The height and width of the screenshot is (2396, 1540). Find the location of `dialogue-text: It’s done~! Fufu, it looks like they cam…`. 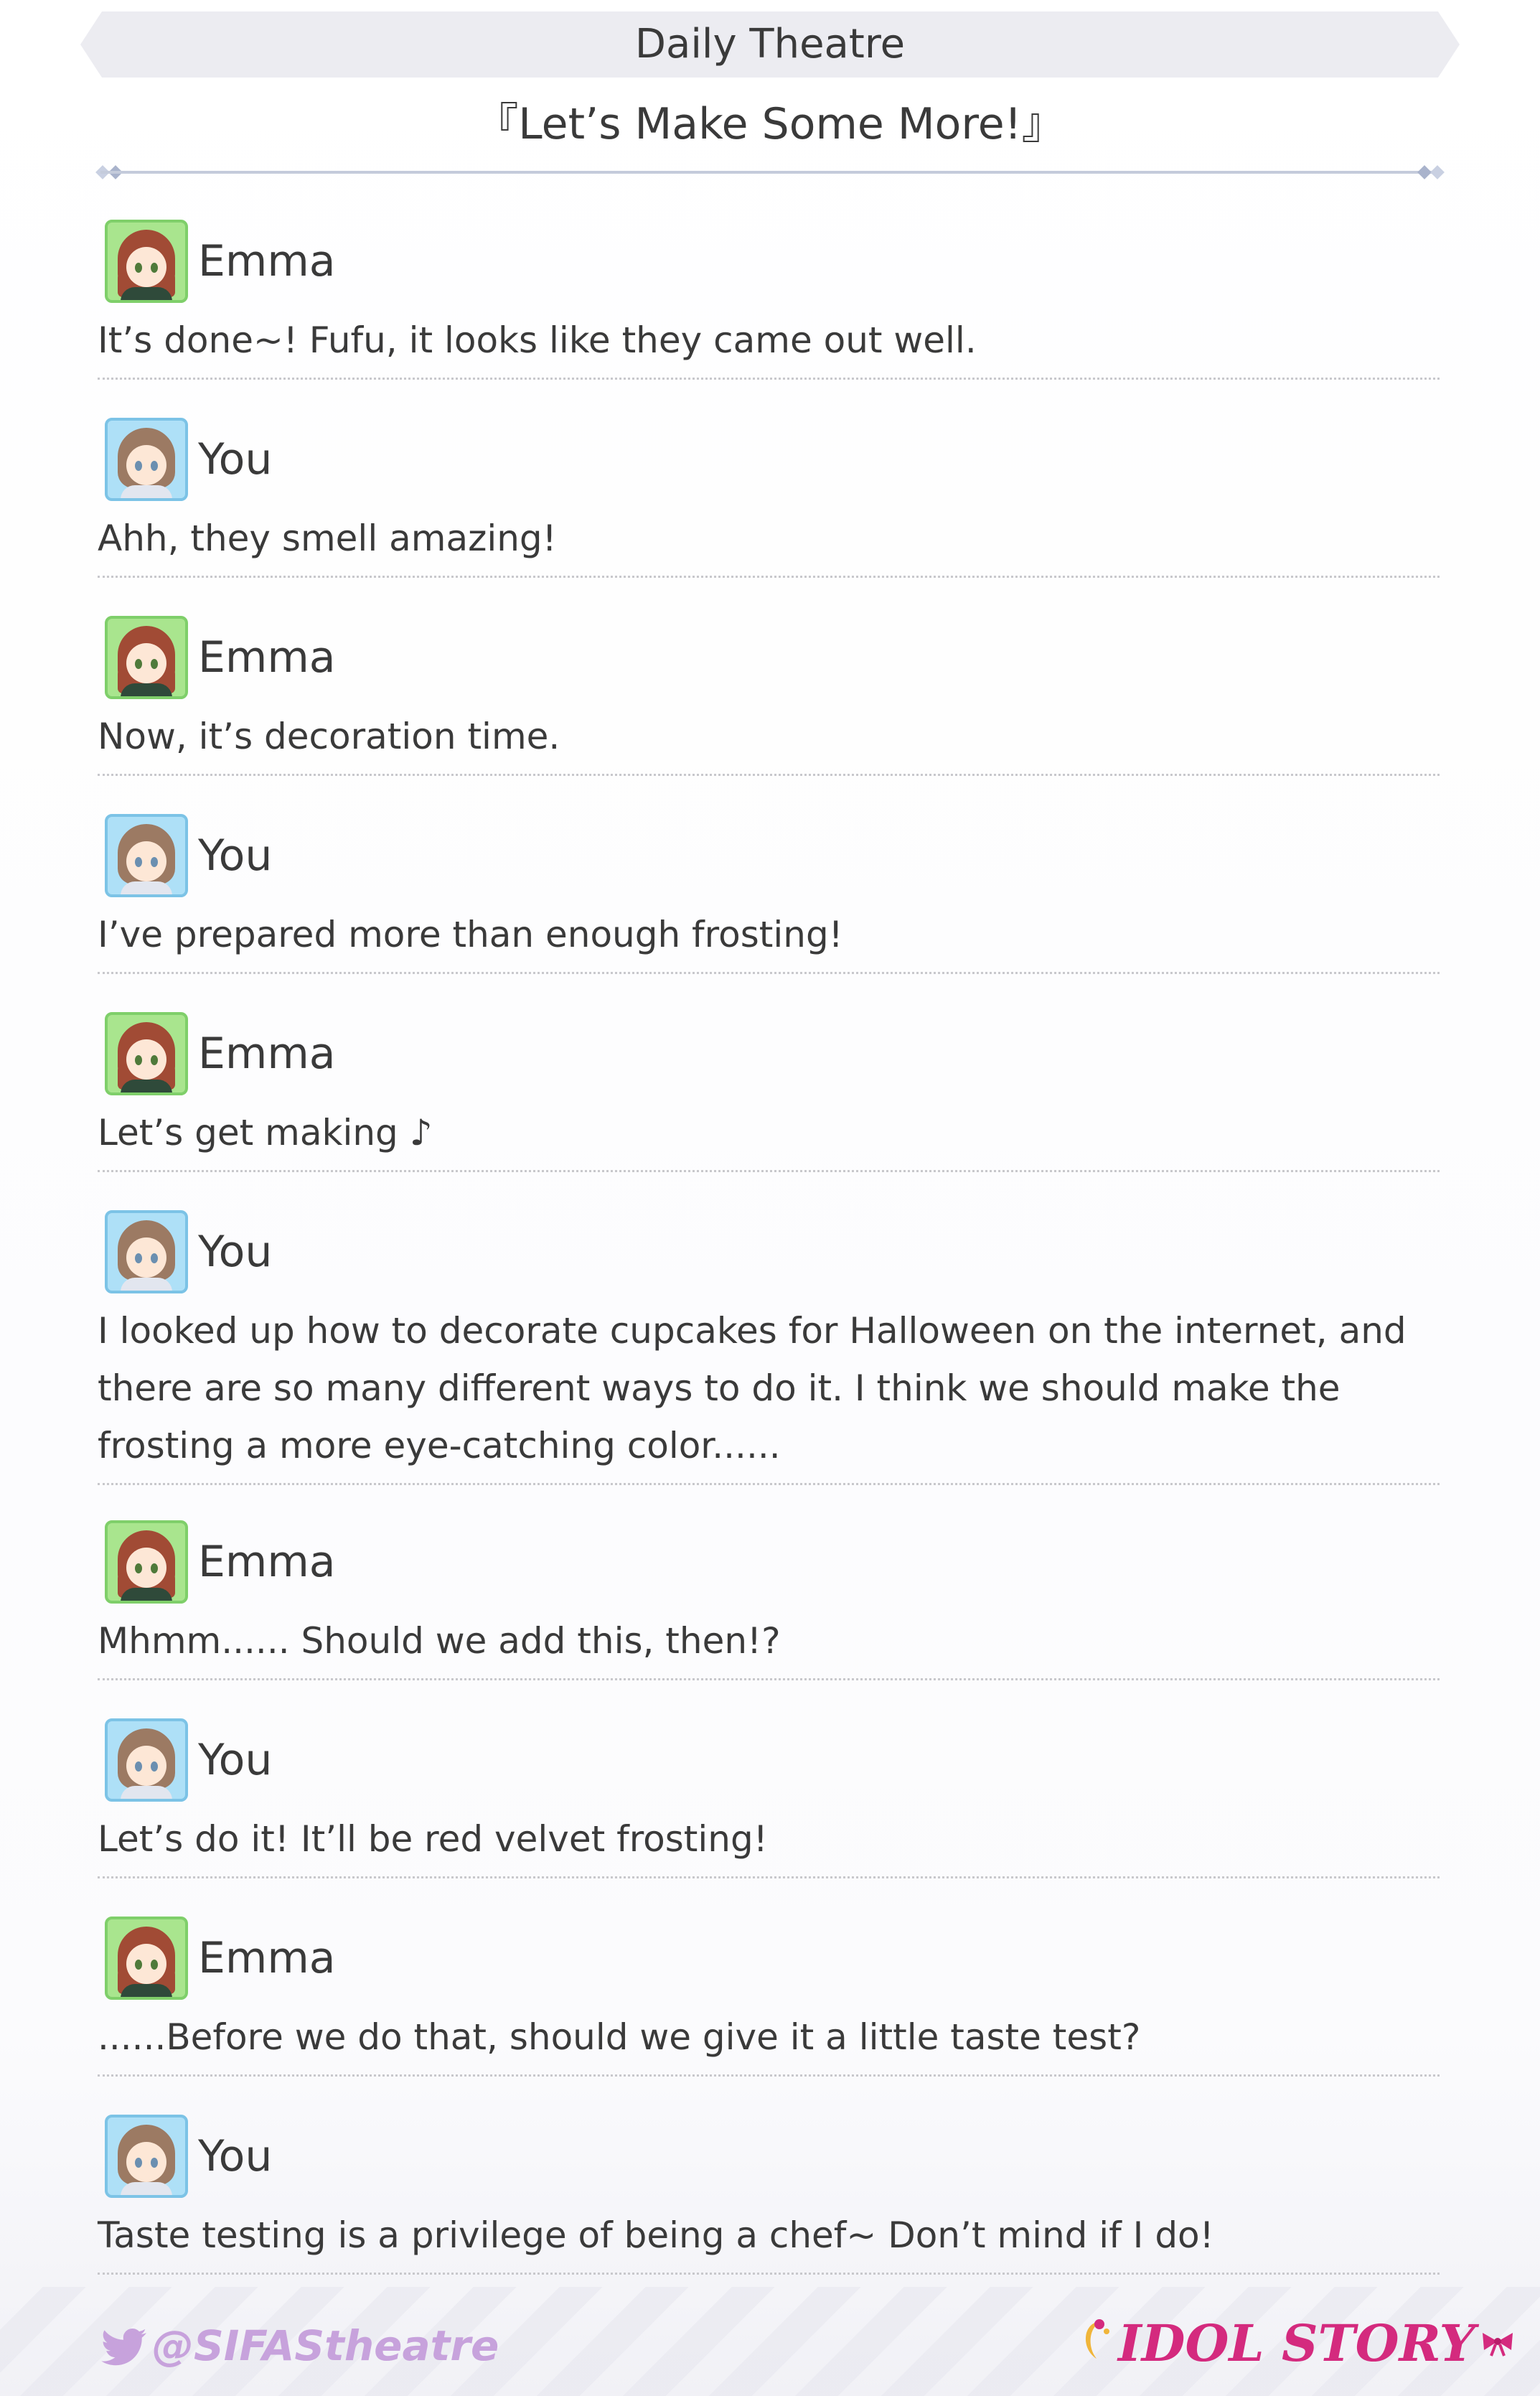

dialogue-text: It’s done~! Fufu, it looks like they cam… is located at coordinates (537, 340).